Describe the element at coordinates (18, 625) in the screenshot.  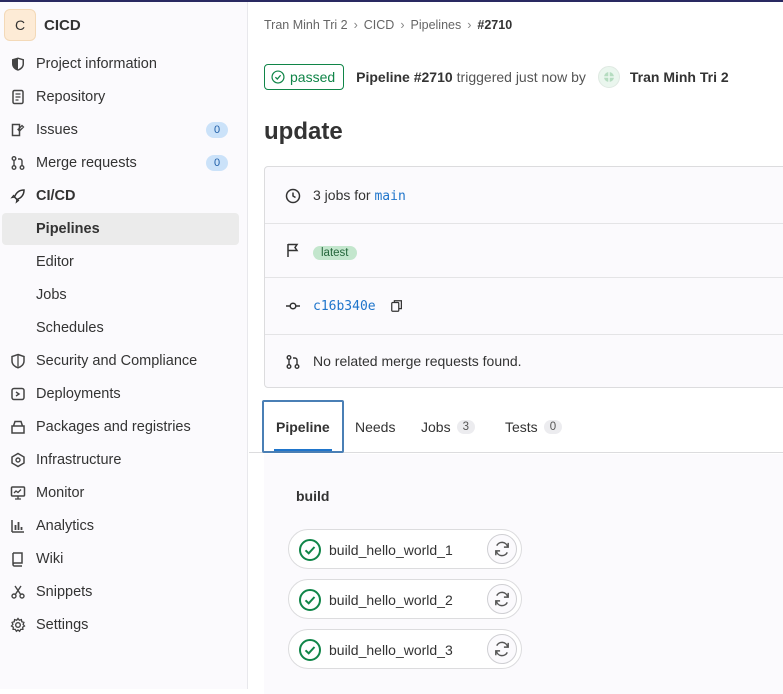
I see `gear-icon` at that location.